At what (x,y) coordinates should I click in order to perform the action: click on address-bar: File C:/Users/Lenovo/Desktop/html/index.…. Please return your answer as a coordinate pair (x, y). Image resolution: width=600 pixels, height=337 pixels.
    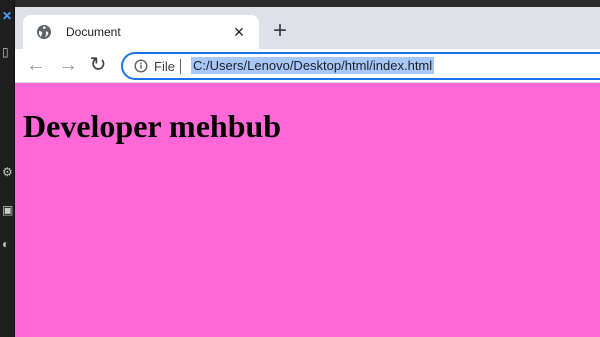
    Looking at the image, I should click on (360, 66).